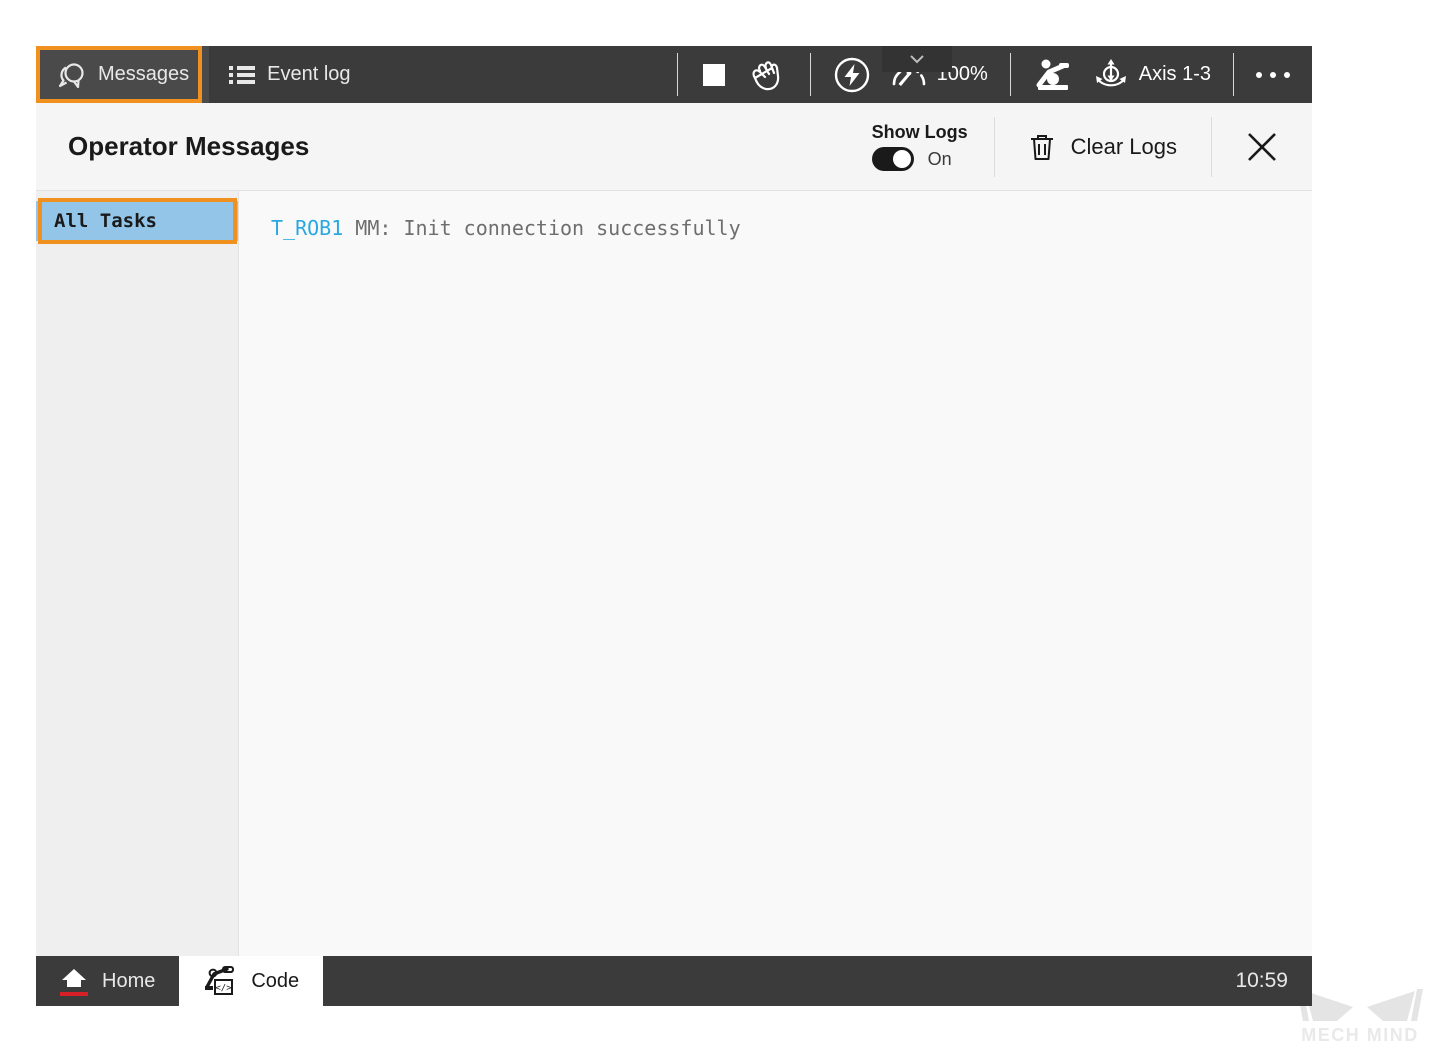 This screenshot has height=1053, width=1435. I want to click on more-button, so click(1273, 74).